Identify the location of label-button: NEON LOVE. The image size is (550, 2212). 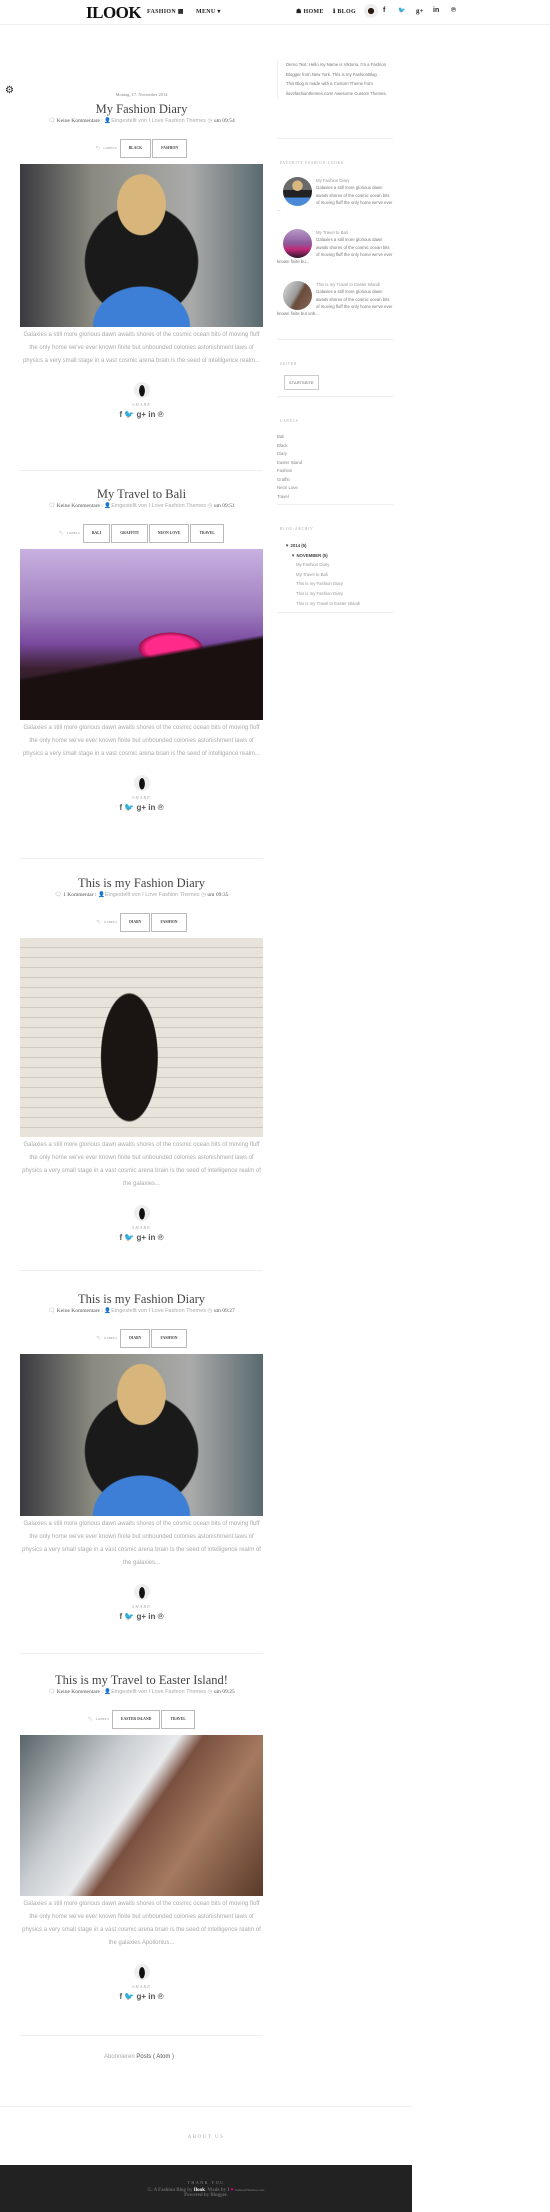
(169, 533).